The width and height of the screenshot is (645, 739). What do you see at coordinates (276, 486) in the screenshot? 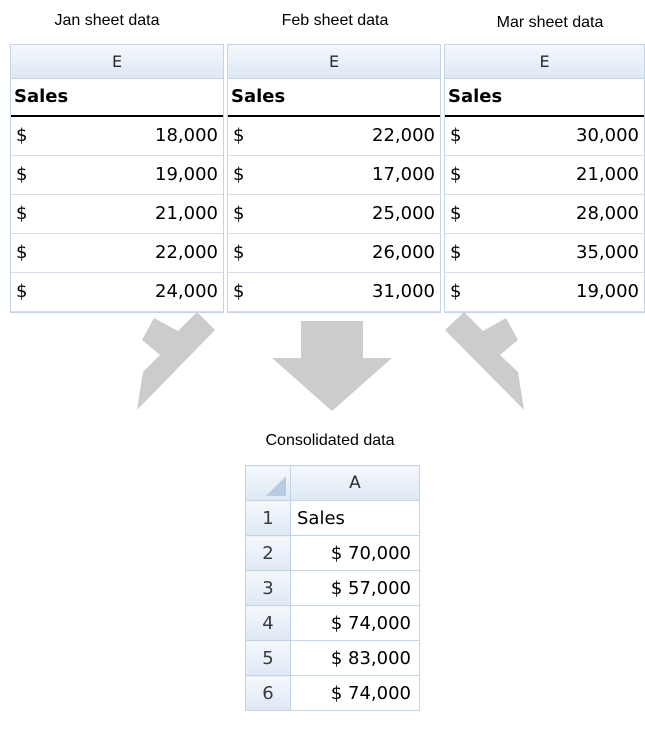
I see `corner-triangle-icon` at bounding box center [276, 486].